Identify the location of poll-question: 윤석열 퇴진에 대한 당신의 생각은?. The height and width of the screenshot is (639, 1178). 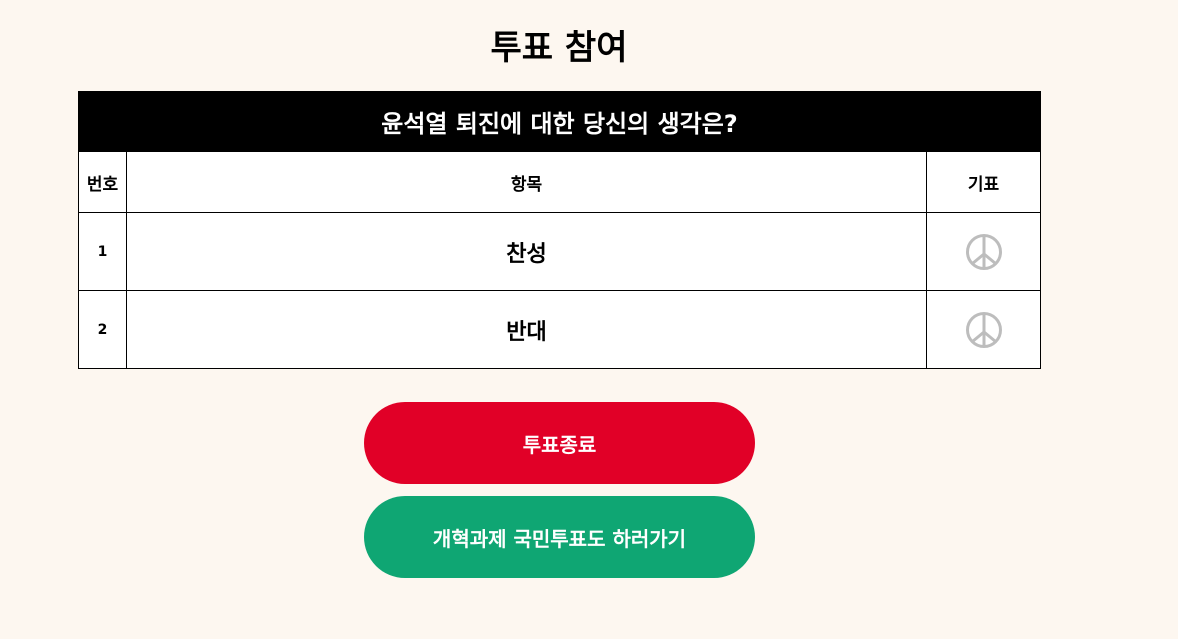
(559, 121).